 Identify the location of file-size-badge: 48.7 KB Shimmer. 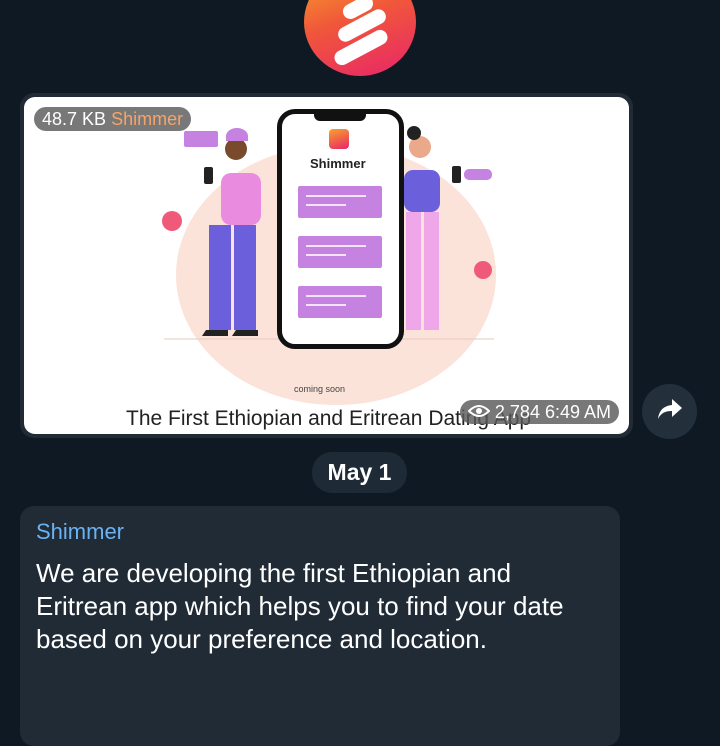
(113, 119).